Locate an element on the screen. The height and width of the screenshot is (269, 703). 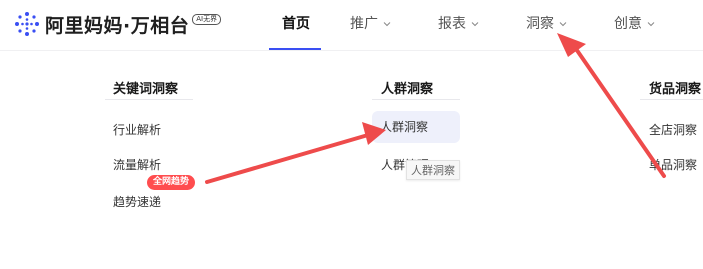
menu-item-traffic-analysis: 流量解析 is located at coordinates (137, 164).